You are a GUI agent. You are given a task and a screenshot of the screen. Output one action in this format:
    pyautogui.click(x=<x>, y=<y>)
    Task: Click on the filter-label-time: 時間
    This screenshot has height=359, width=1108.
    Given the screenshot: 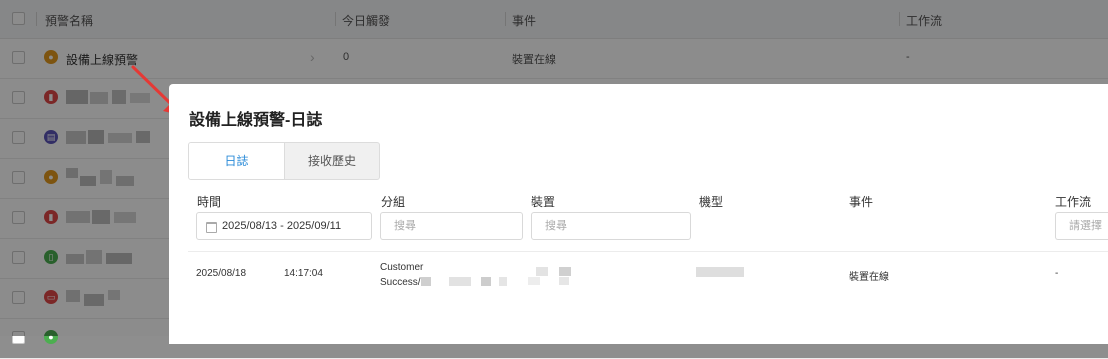 What is the action you would take?
    pyautogui.click(x=209, y=202)
    